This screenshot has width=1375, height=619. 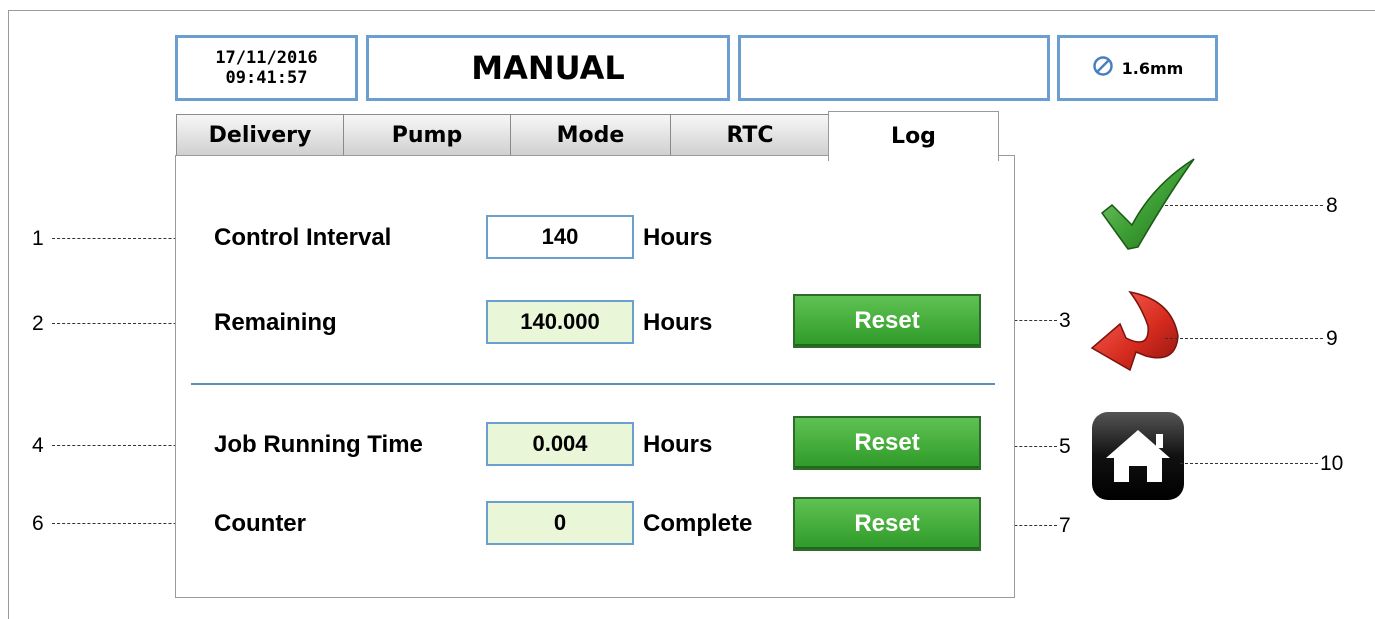 What do you see at coordinates (1332, 338) in the screenshot?
I see `callout-9: 9` at bounding box center [1332, 338].